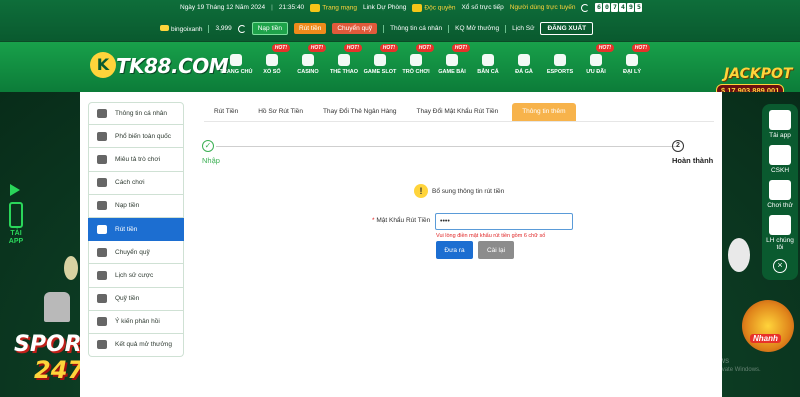  I want to click on link-xo-so-truc-tiep: Xổ số trực tiếp, so click(482, 7).